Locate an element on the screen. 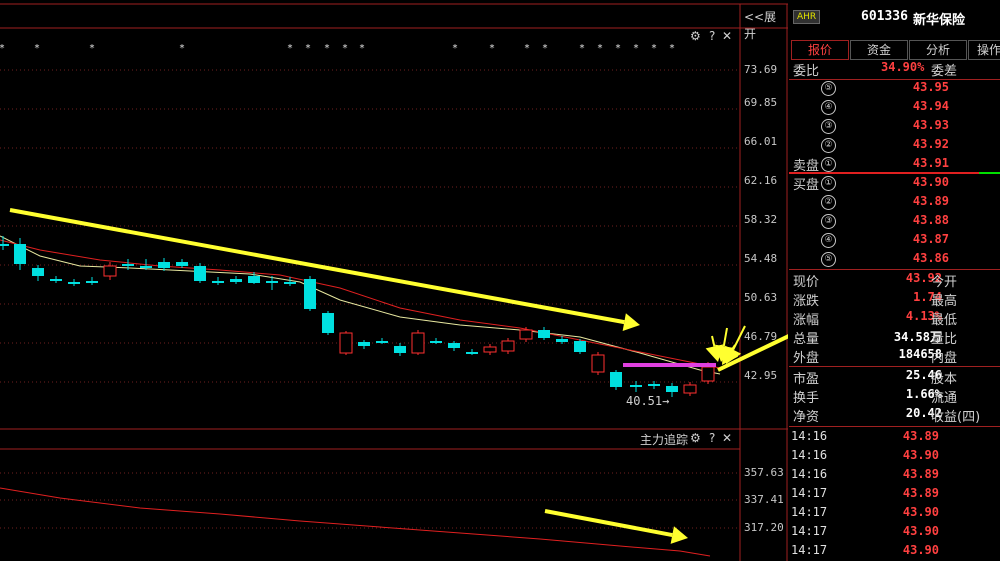 The width and height of the screenshot is (1000, 561). tab-funds: 资金 is located at coordinates (879, 50).